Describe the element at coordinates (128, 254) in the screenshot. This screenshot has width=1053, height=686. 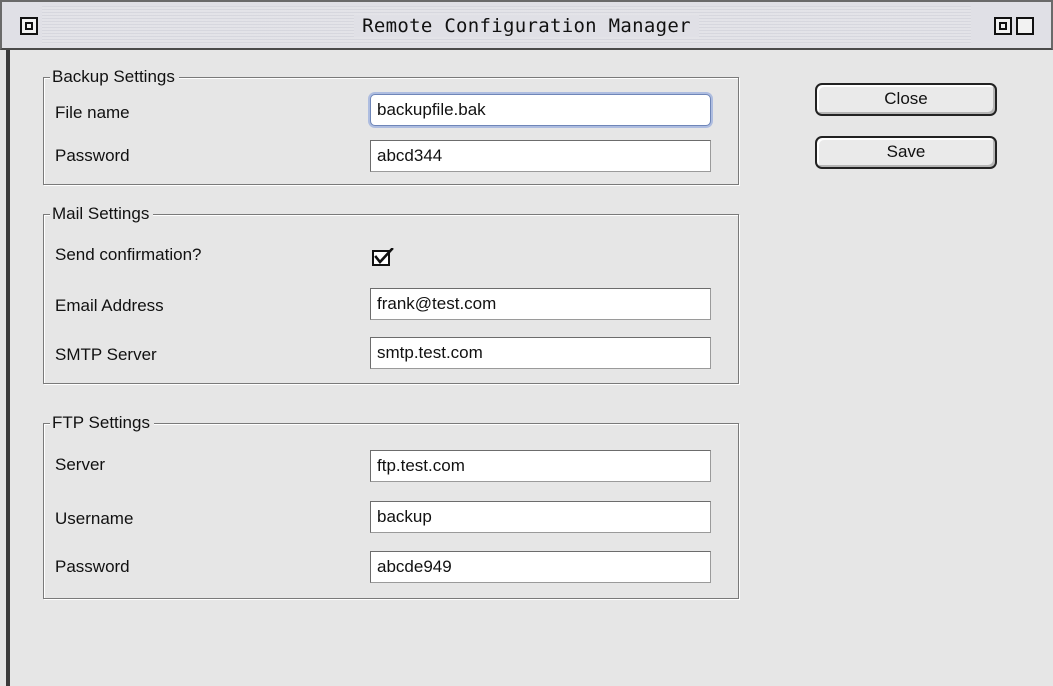
I see `send-confirmation-label: Send confirmation?` at that location.